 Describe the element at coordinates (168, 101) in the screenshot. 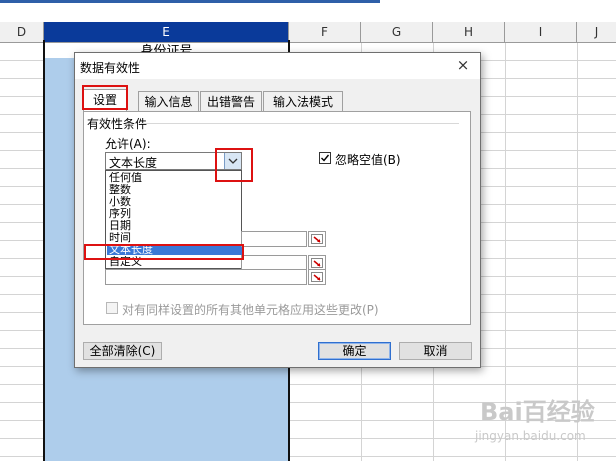

I see `tab-input-message: 输入信息` at that location.